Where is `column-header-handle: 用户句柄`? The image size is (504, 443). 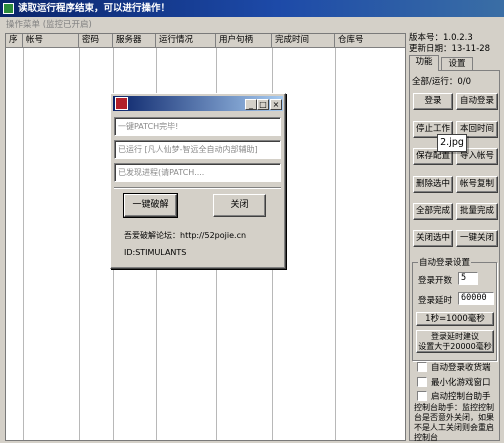
column-header-handle: 用户句柄 is located at coordinates (244, 41).